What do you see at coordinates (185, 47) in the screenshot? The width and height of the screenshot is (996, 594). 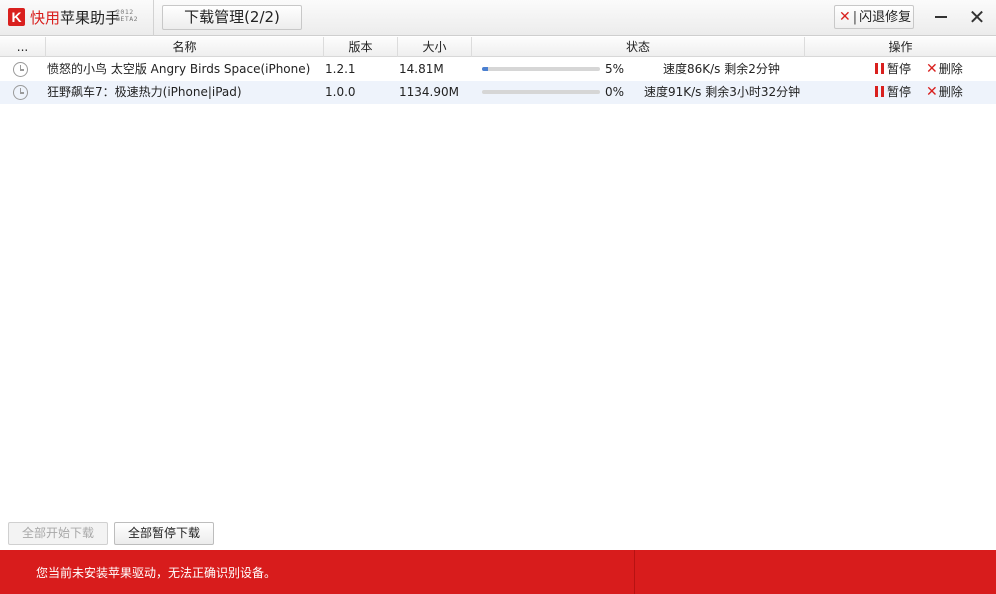 I see `column-header-name: 名称` at bounding box center [185, 47].